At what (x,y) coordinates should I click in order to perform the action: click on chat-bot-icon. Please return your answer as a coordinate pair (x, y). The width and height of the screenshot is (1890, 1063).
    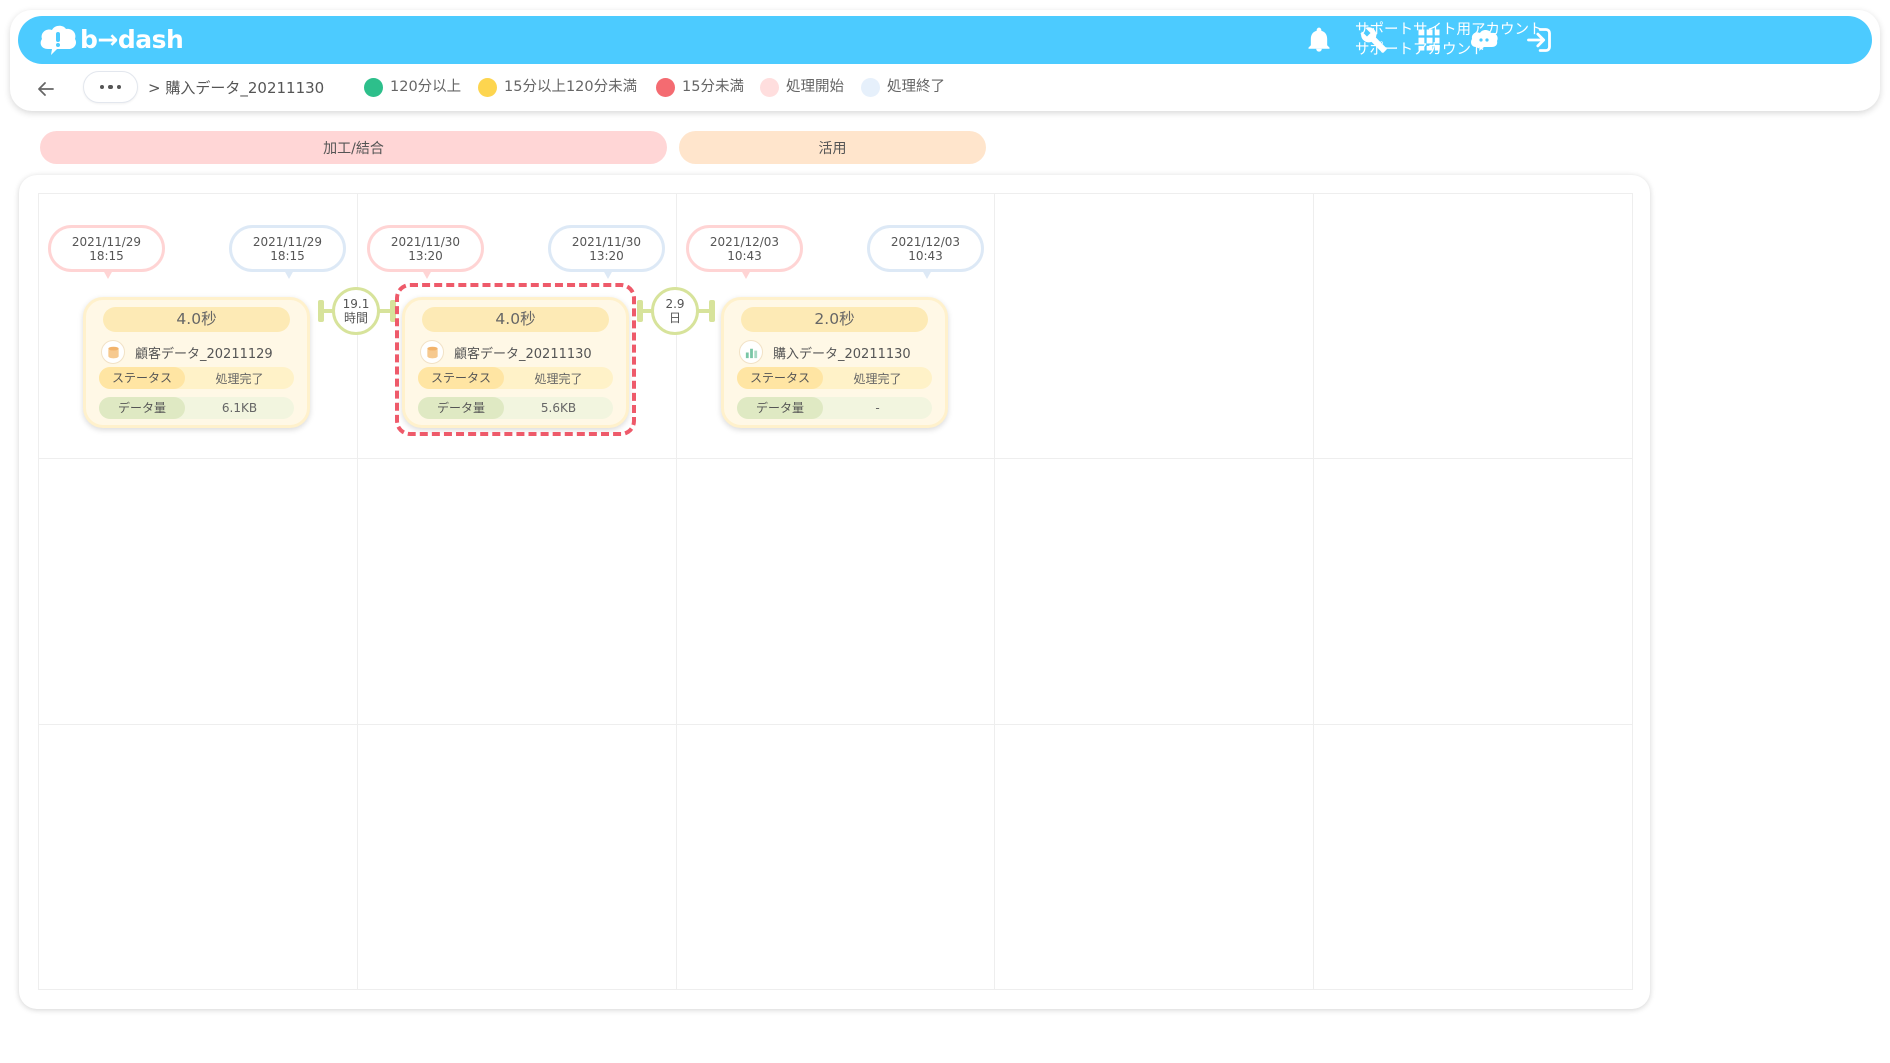
    Looking at the image, I should click on (1484, 40).